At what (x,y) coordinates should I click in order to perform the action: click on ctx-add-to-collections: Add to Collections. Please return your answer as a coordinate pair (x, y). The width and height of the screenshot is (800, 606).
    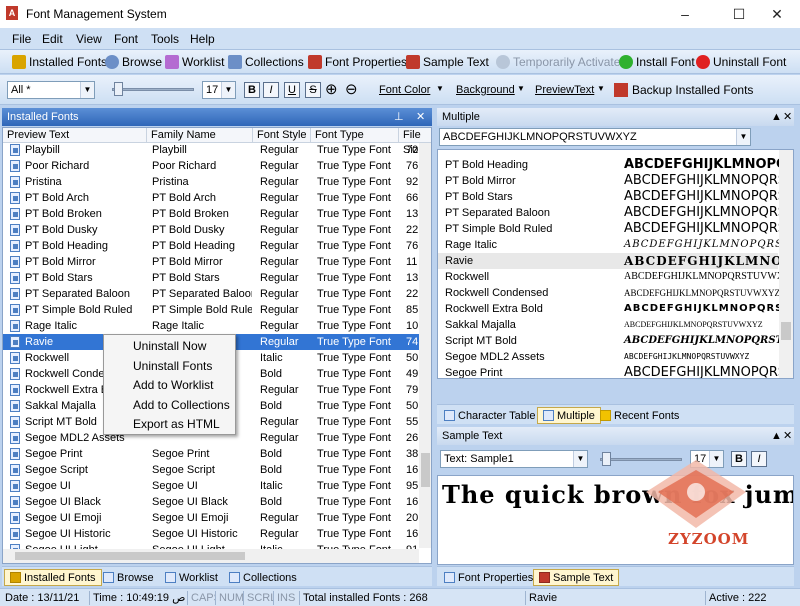
    Looking at the image, I should click on (181, 405).